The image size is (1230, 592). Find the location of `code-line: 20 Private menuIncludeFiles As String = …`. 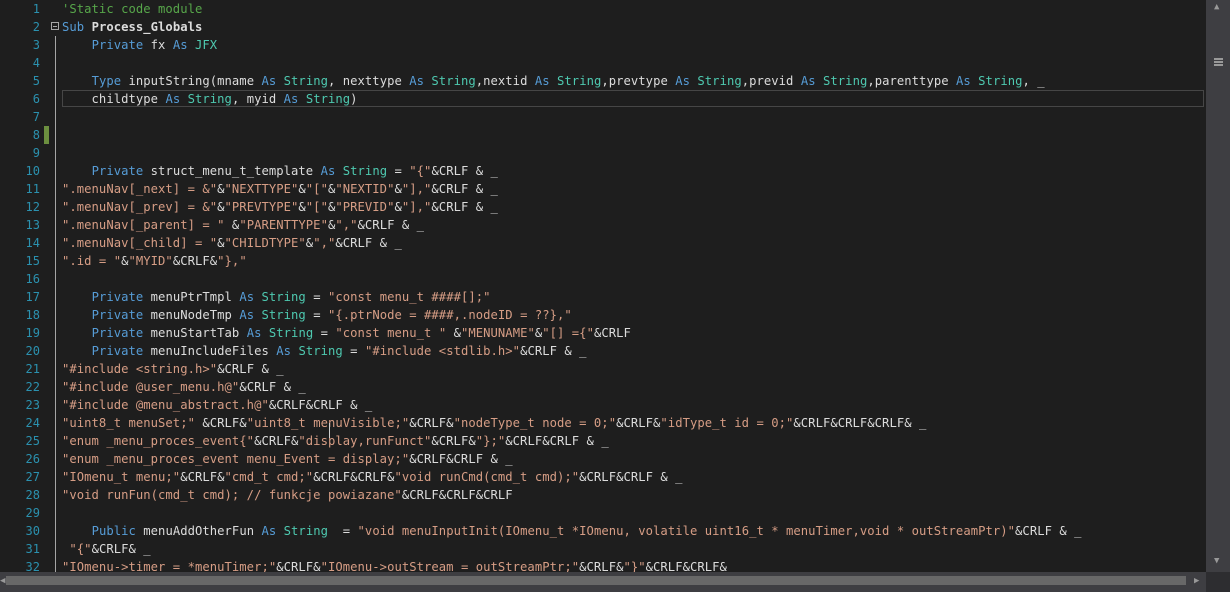

code-line: 20 Private menuIncludeFiles As String = … is located at coordinates (603, 351).